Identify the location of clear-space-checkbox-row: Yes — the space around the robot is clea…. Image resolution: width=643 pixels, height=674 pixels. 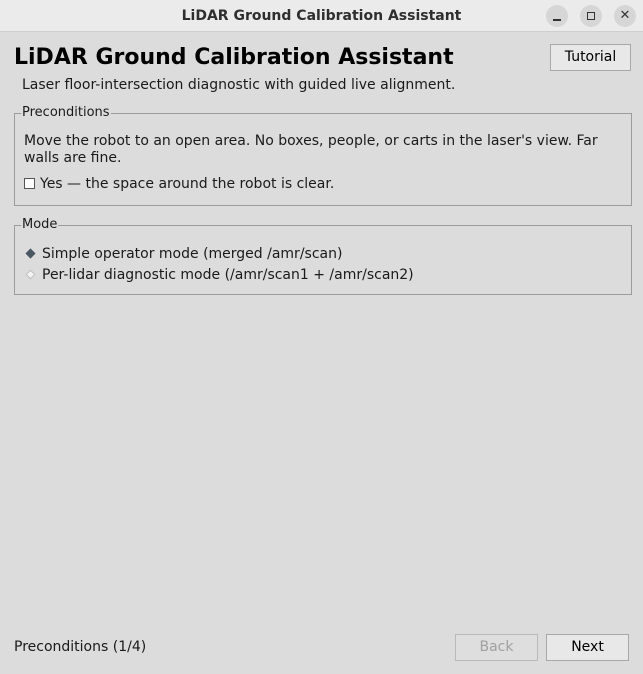
(179, 184).